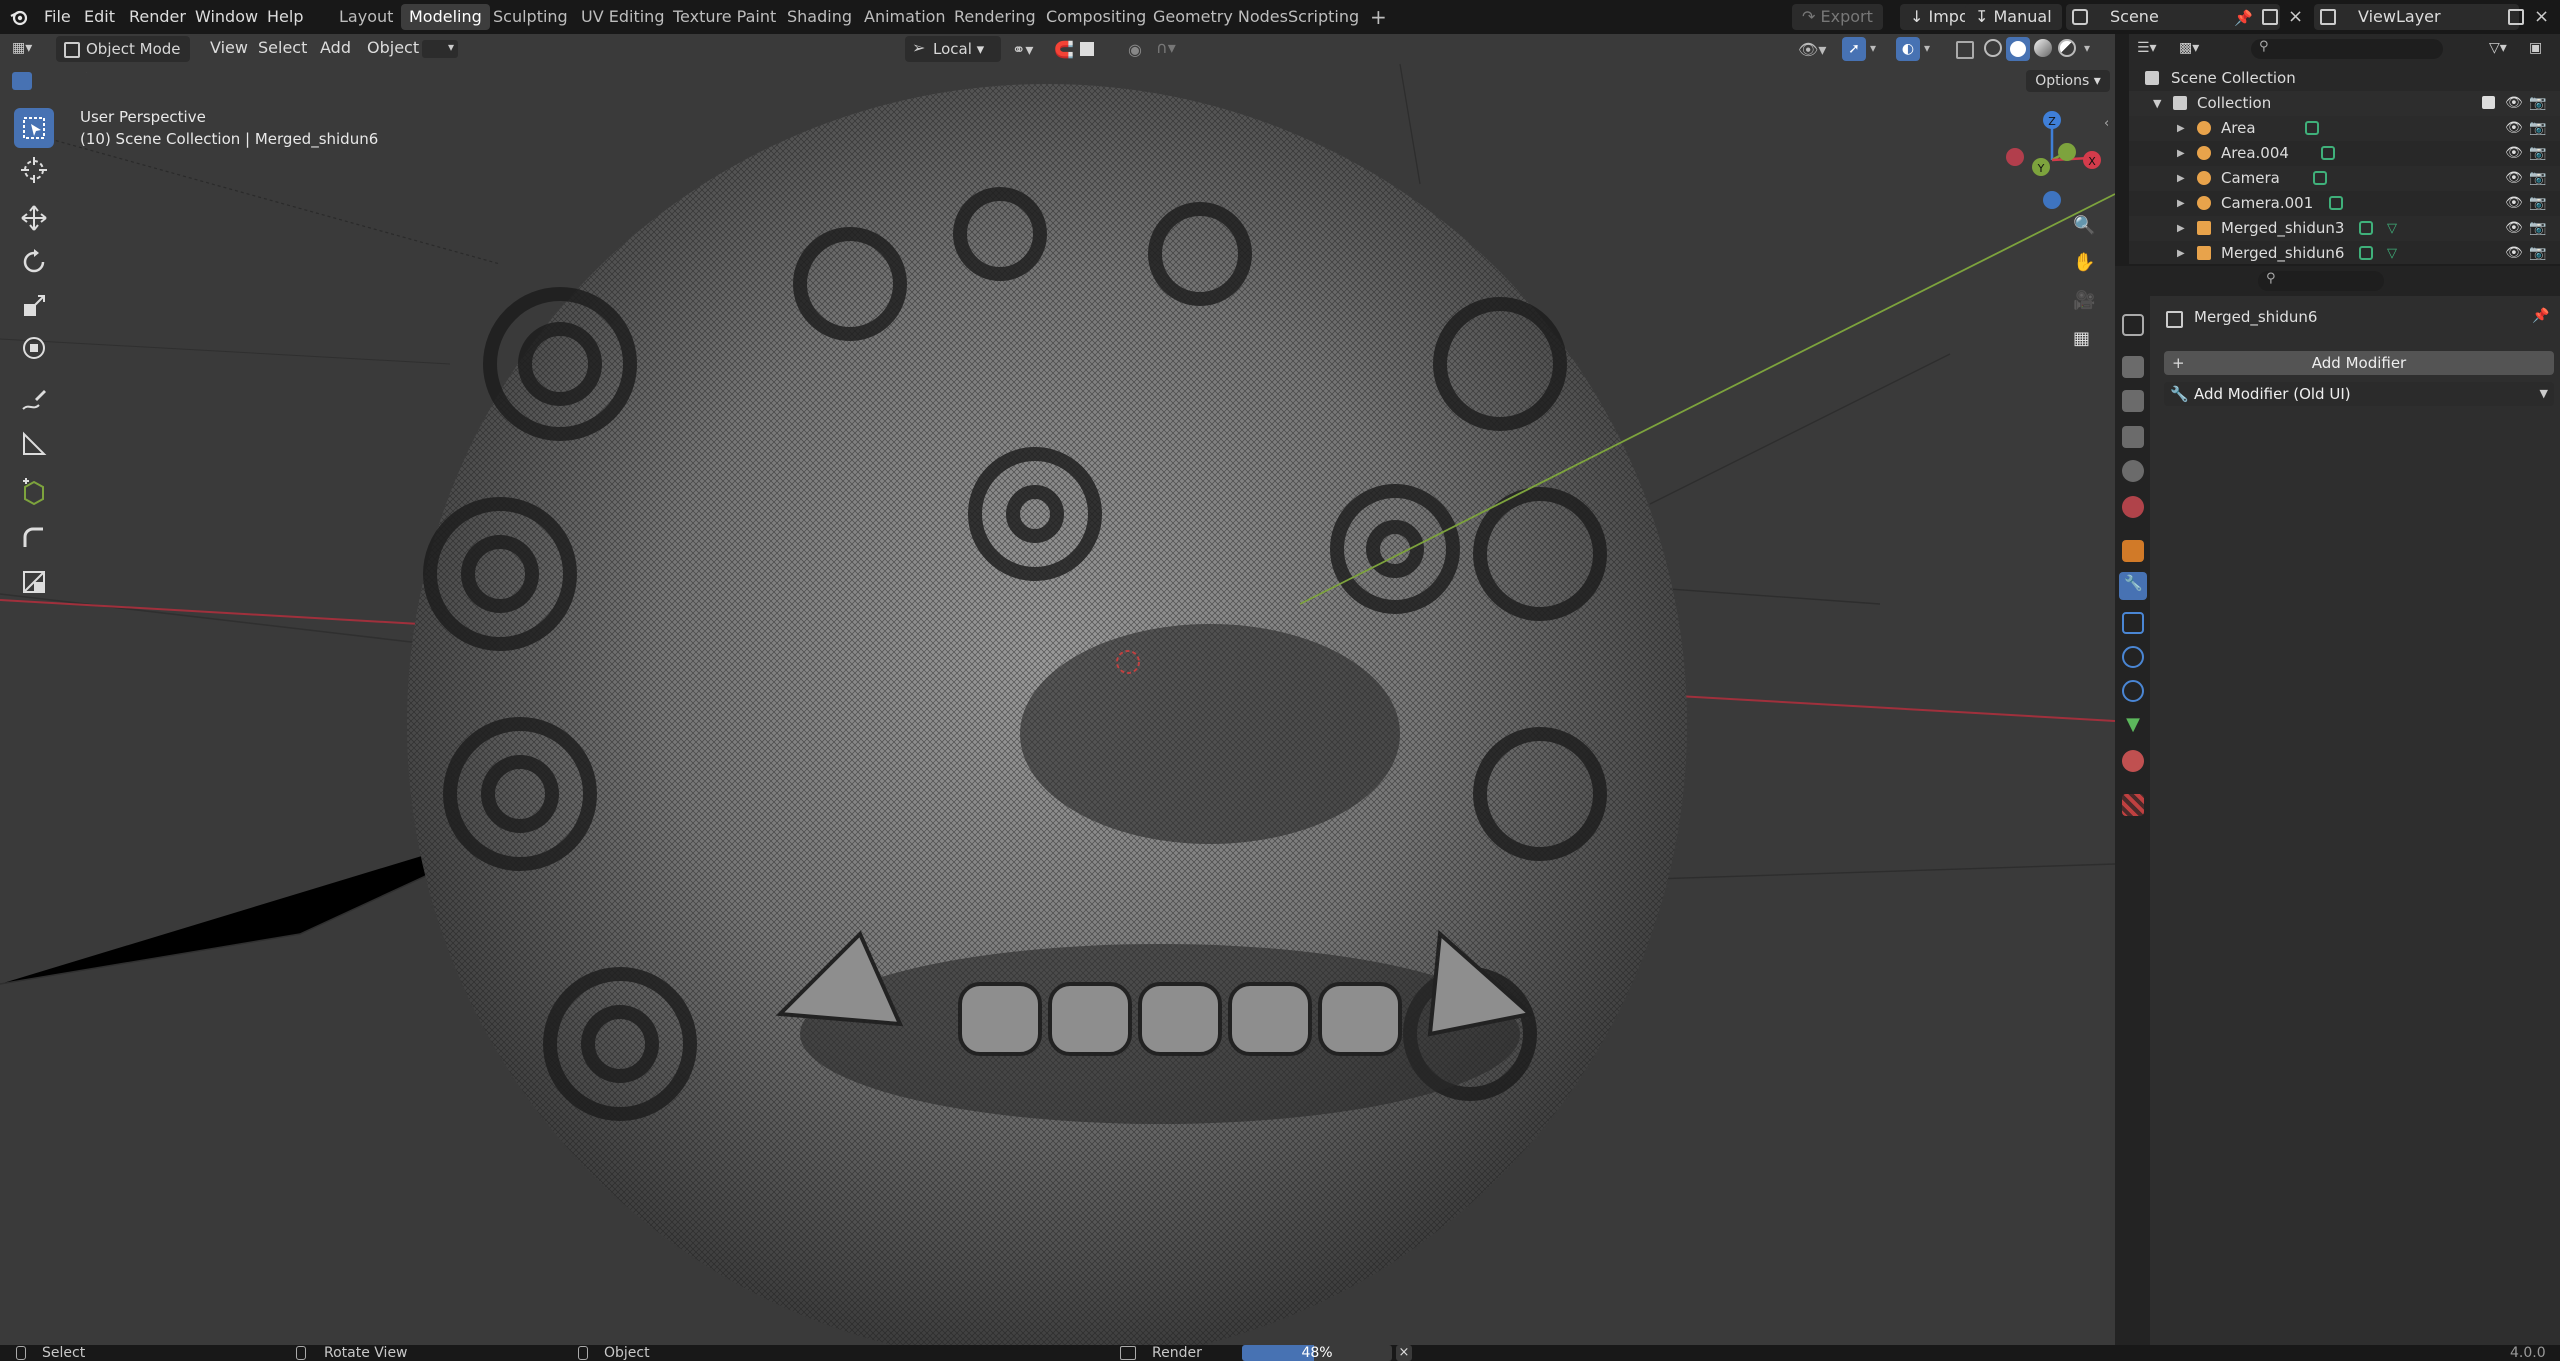 Image resolution: width=2560 pixels, height=1361 pixels. I want to click on tab-uv-editing: UV Editing, so click(622, 17).